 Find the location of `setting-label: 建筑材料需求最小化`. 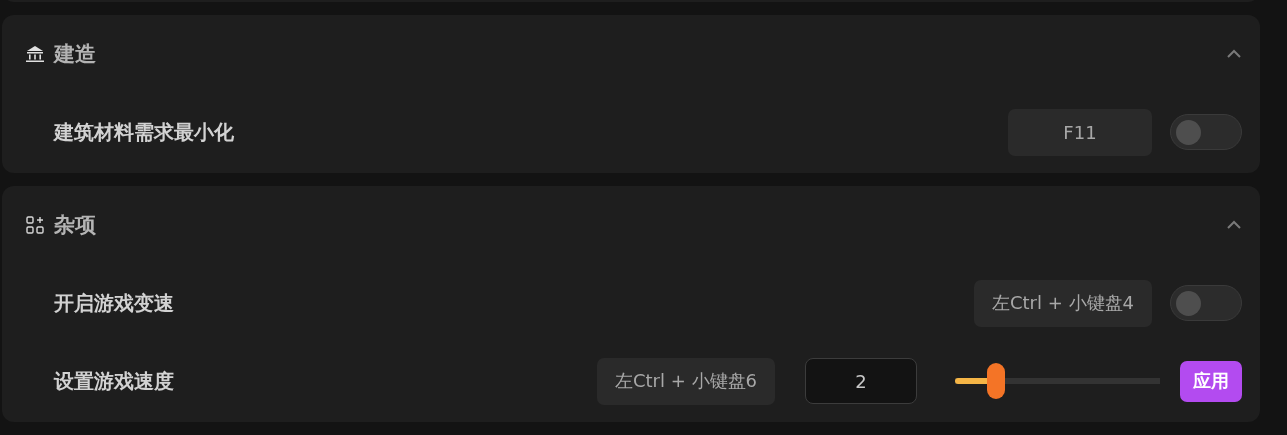

setting-label: 建筑材料需求最小化 is located at coordinates (144, 132).